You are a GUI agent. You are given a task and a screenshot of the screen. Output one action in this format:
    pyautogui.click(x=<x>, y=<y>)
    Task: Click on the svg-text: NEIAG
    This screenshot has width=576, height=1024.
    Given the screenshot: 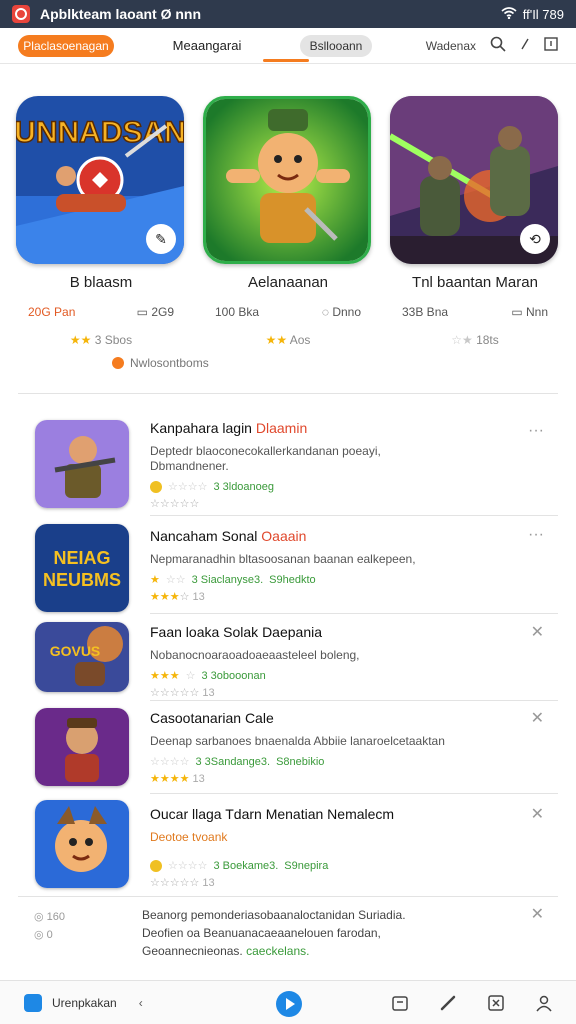 What is the action you would take?
    pyautogui.click(x=81, y=558)
    